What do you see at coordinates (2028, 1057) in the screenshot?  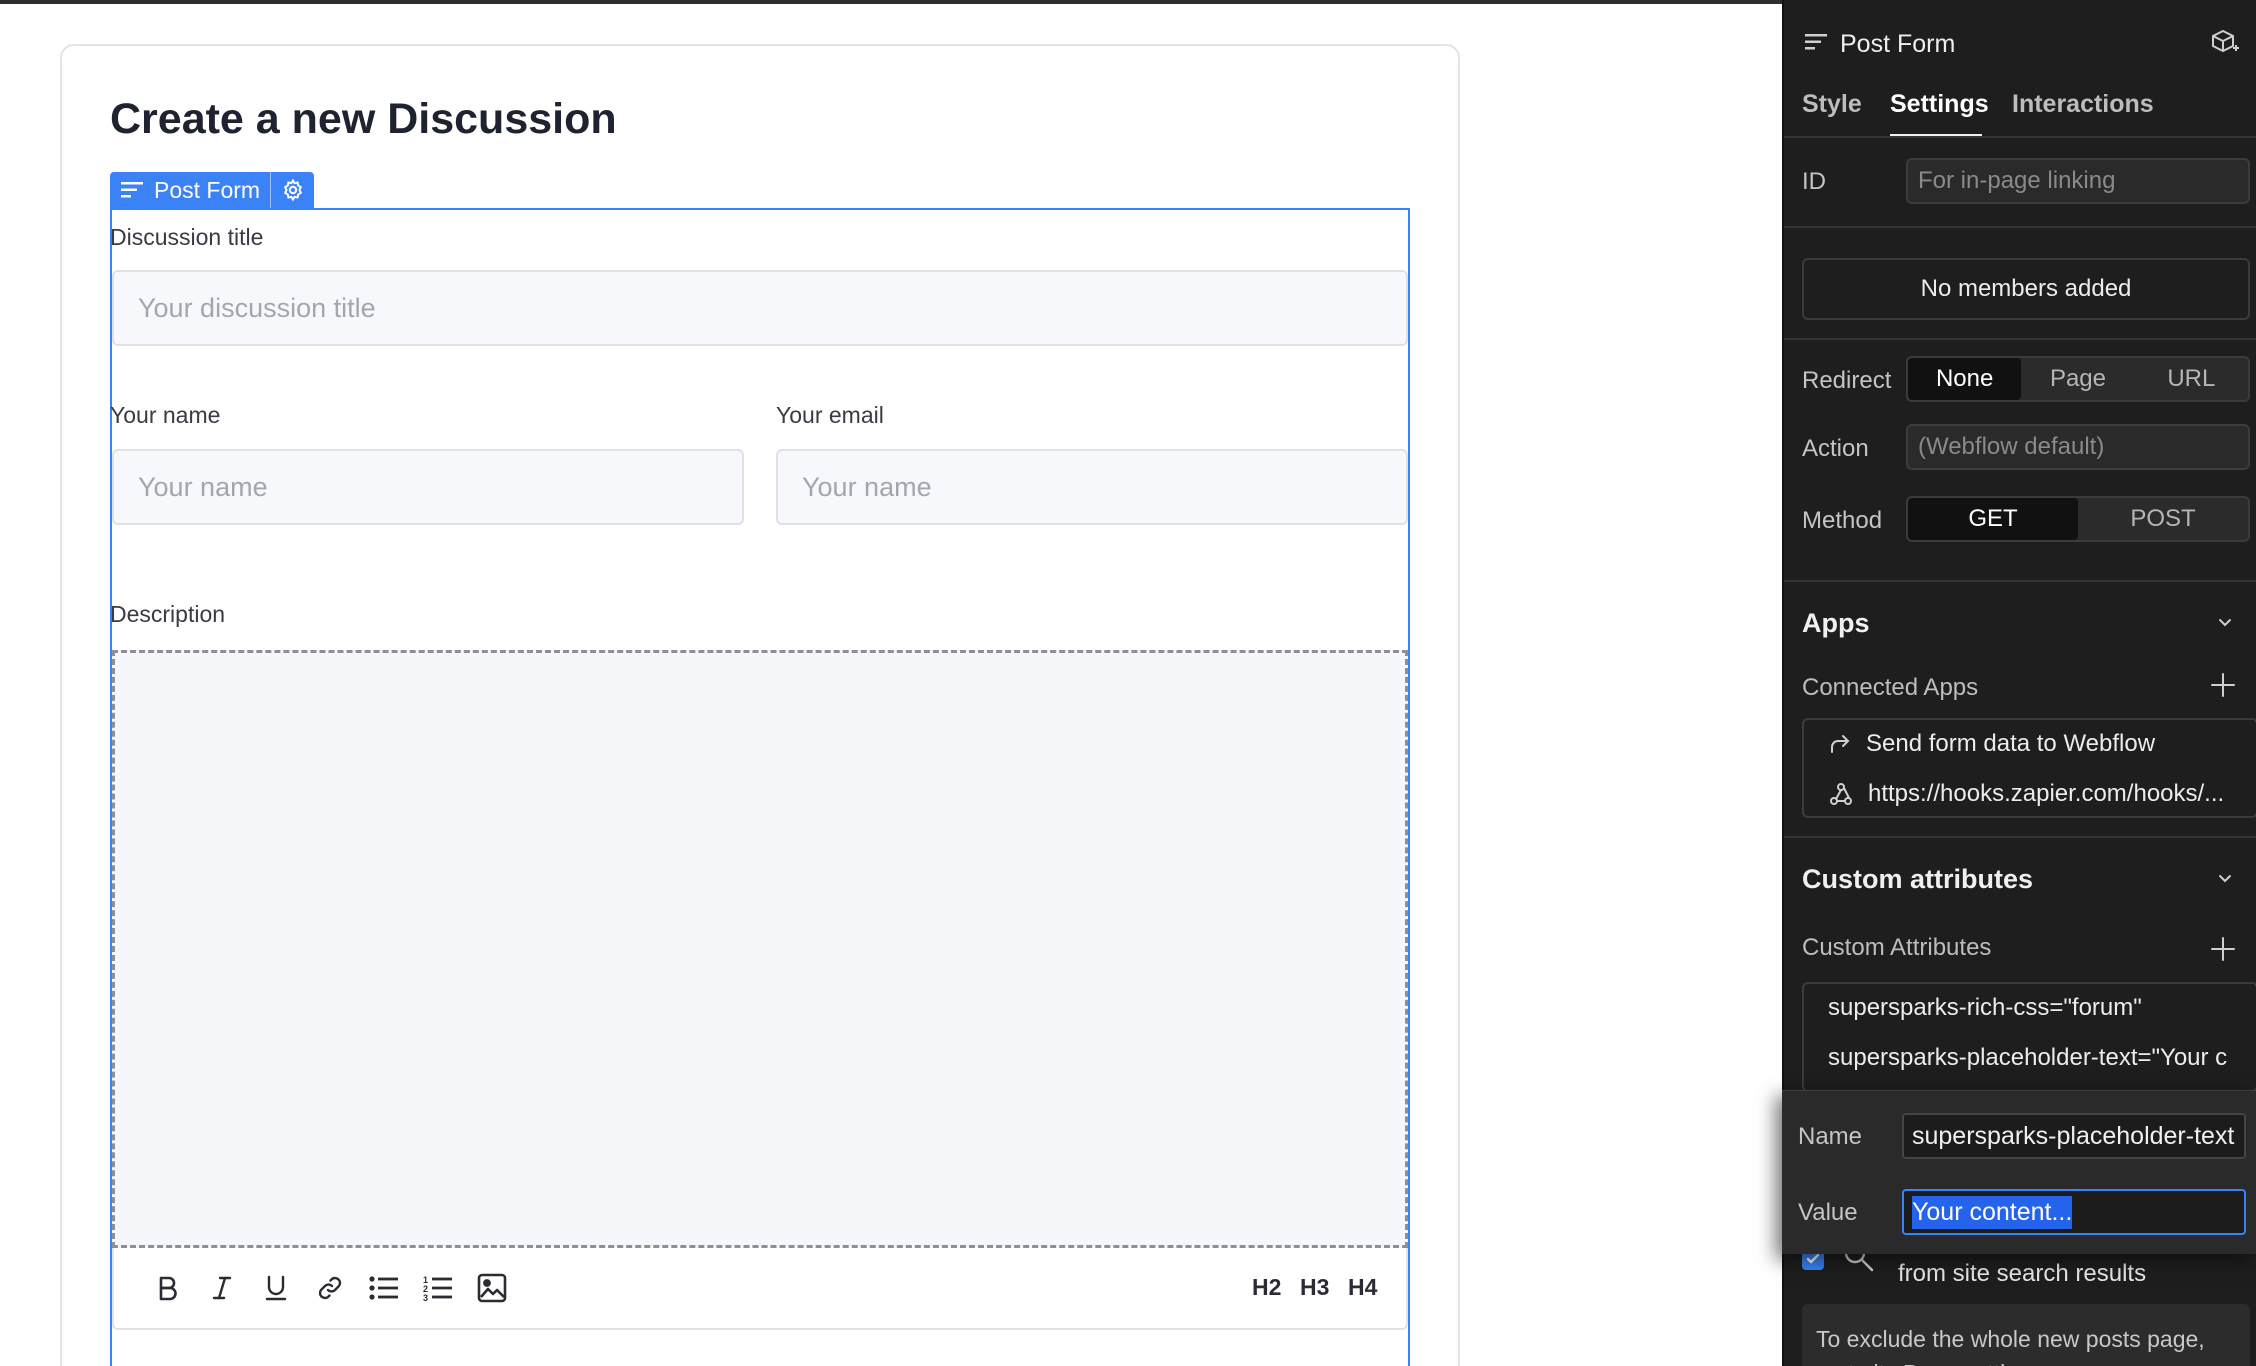 I see `attribute-item-label: supersparks-placeholder-text="Your c` at bounding box center [2028, 1057].